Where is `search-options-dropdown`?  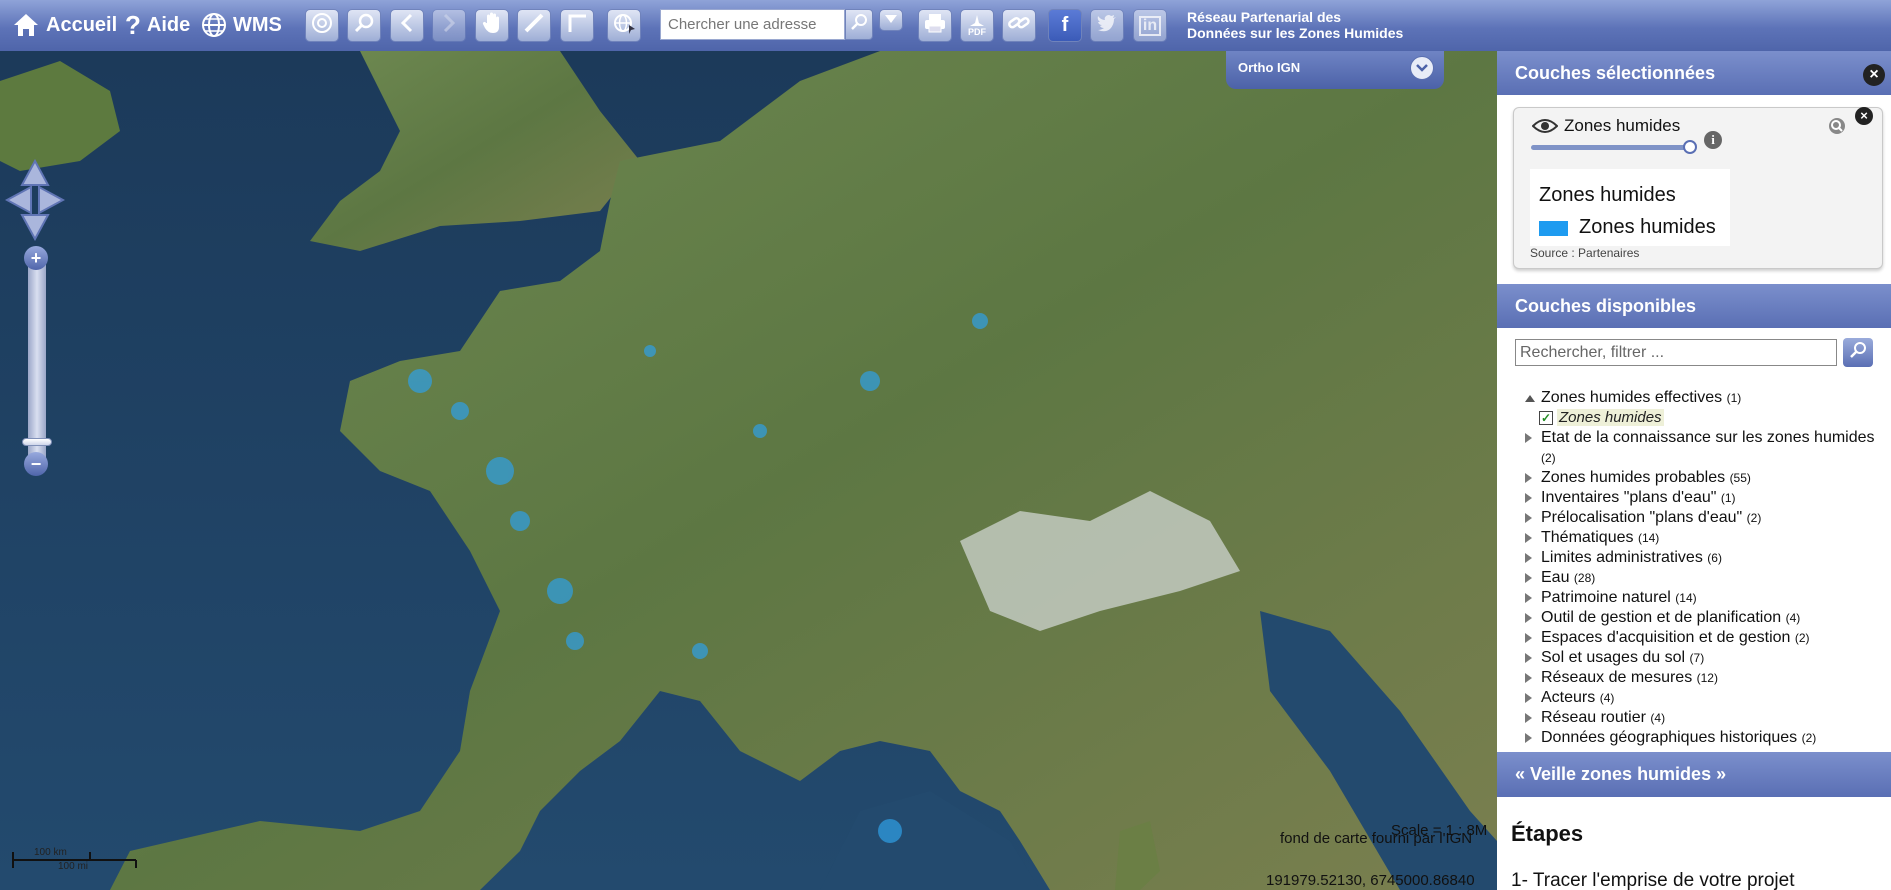 search-options-dropdown is located at coordinates (891, 20).